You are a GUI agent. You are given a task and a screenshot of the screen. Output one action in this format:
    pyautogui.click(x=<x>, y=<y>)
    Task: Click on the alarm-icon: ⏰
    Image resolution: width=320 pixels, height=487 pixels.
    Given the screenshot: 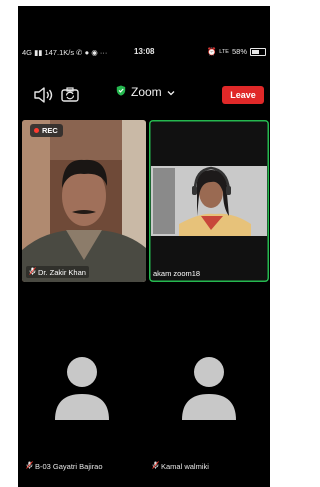 What is the action you would take?
    pyautogui.click(x=211, y=51)
    